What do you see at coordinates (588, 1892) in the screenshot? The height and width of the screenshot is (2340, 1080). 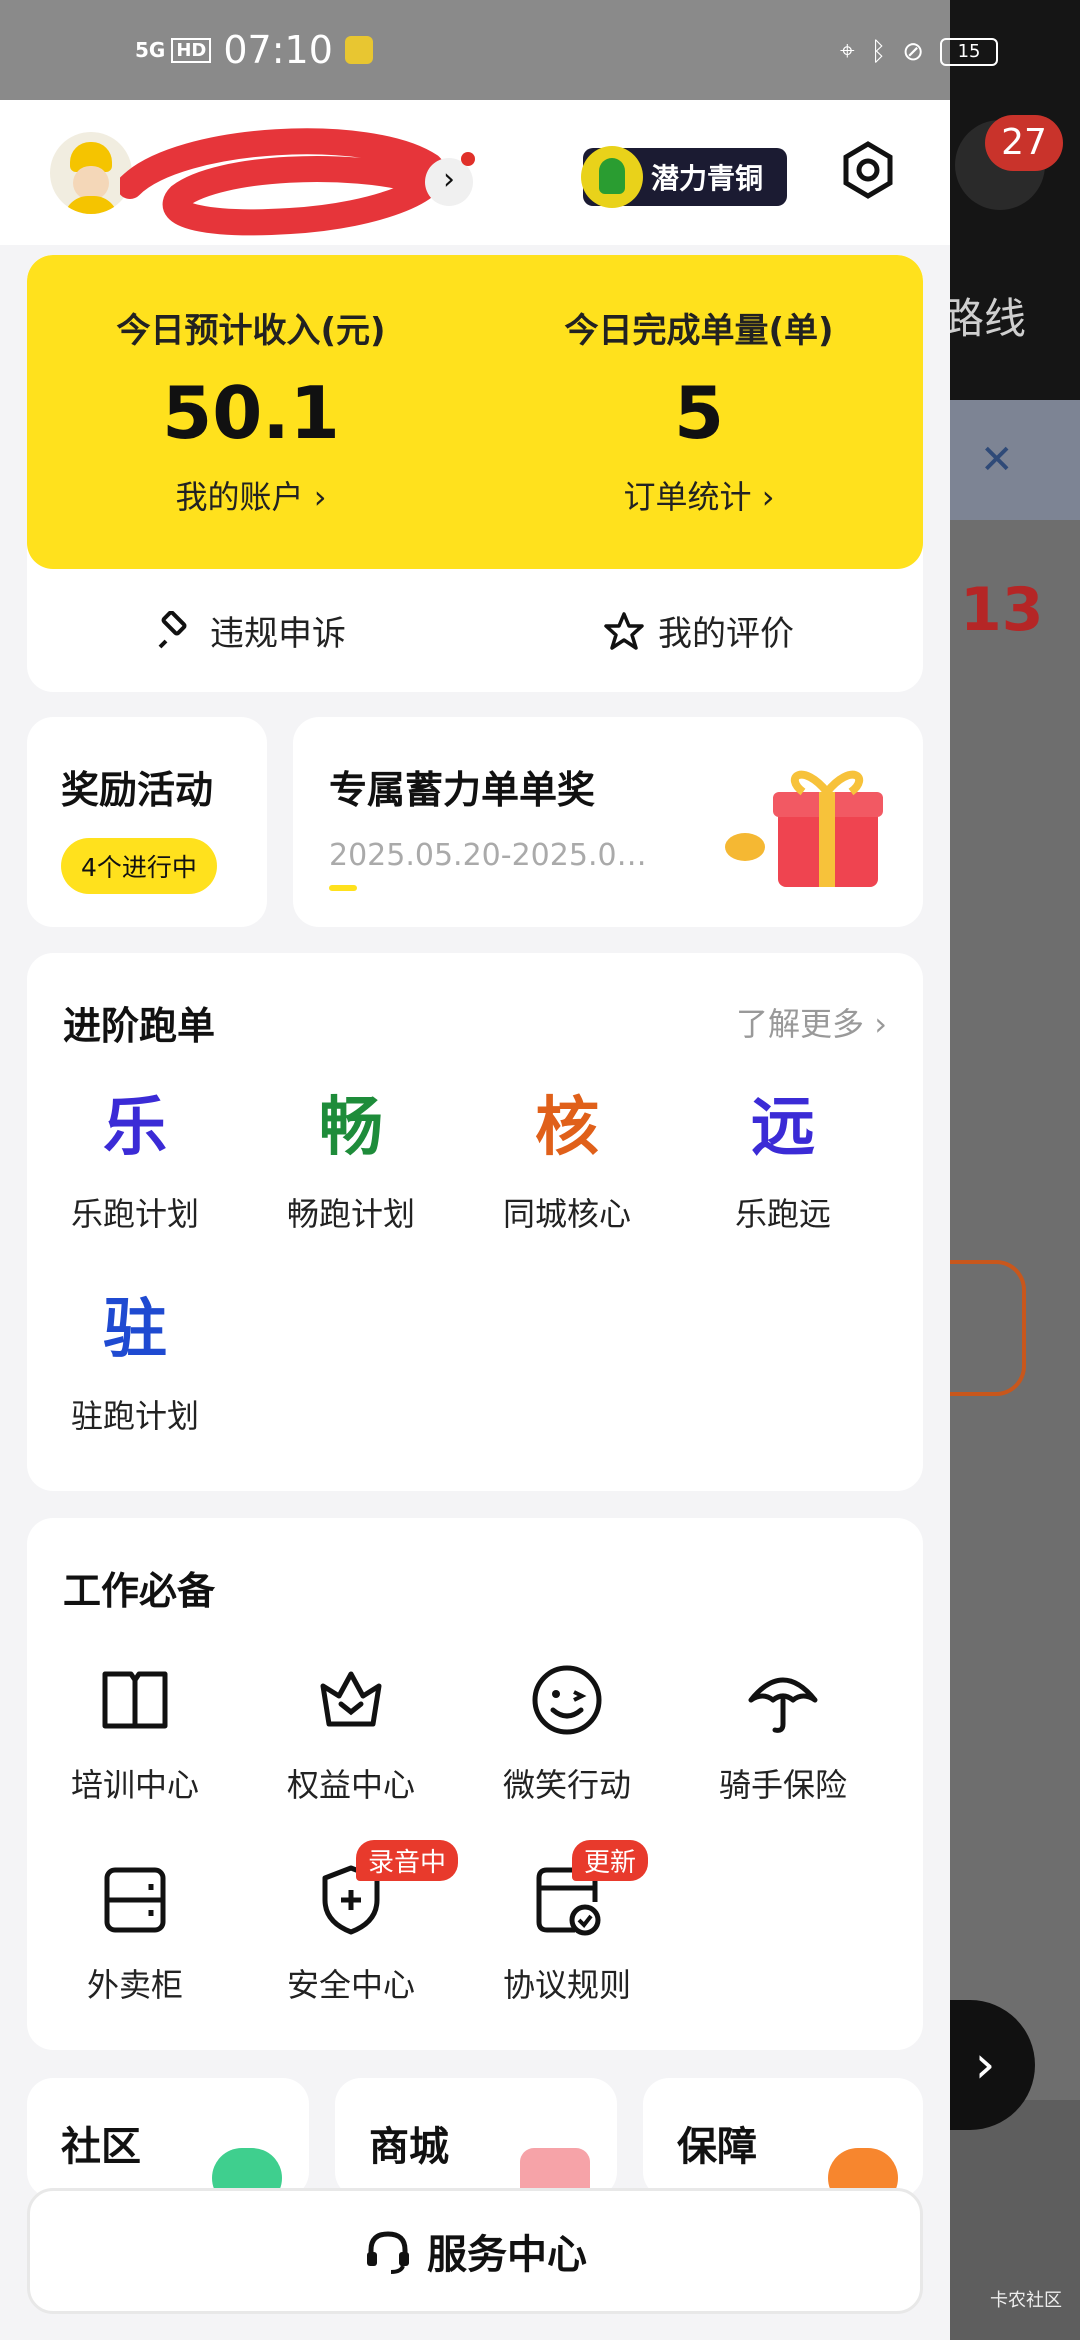 I see `agreement-icon-wrap: 更新` at bounding box center [588, 1892].